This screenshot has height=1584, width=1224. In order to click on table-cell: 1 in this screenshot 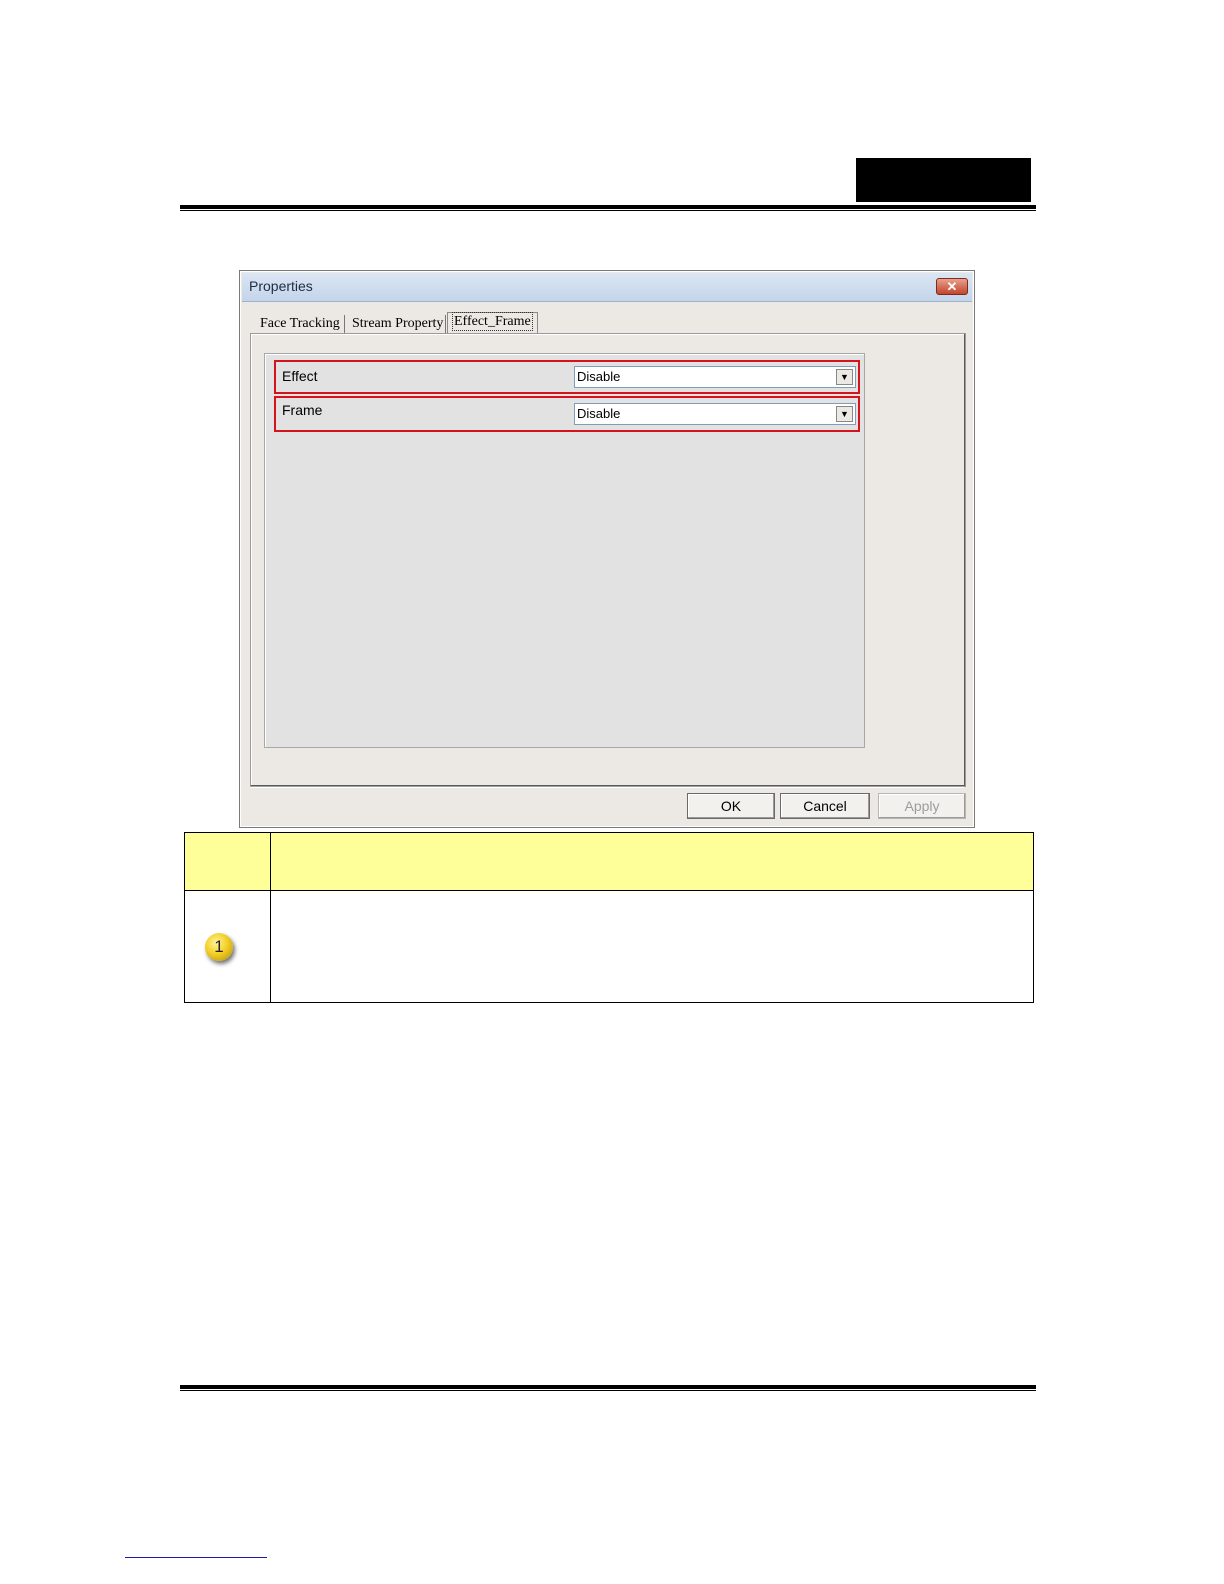, I will do `click(227, 946)`.